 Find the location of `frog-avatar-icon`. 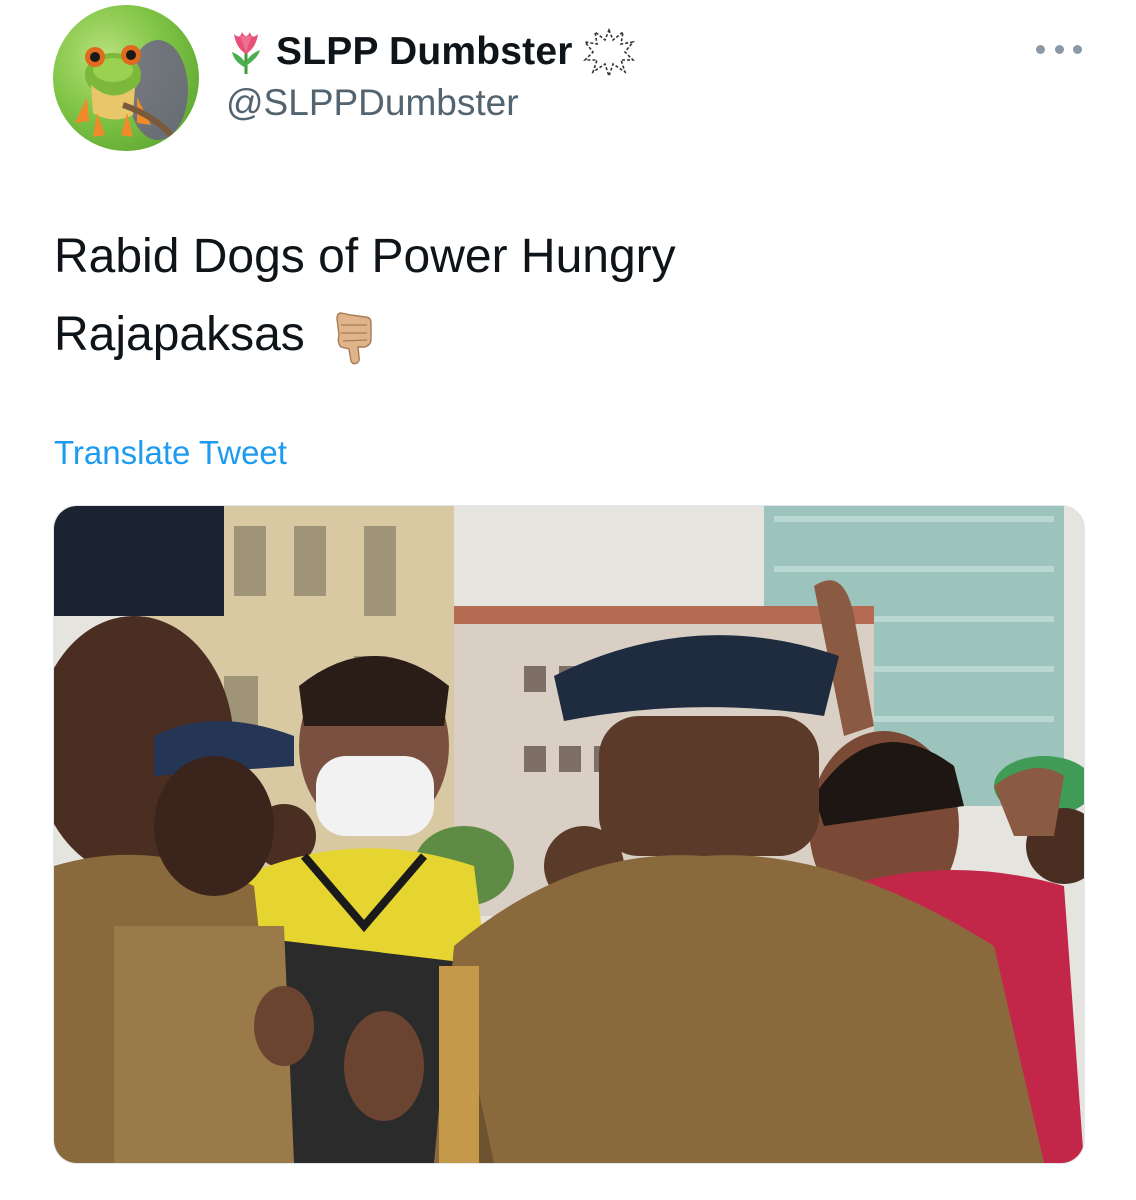

frog-avatar-icon is located at coordinates (131, 90).